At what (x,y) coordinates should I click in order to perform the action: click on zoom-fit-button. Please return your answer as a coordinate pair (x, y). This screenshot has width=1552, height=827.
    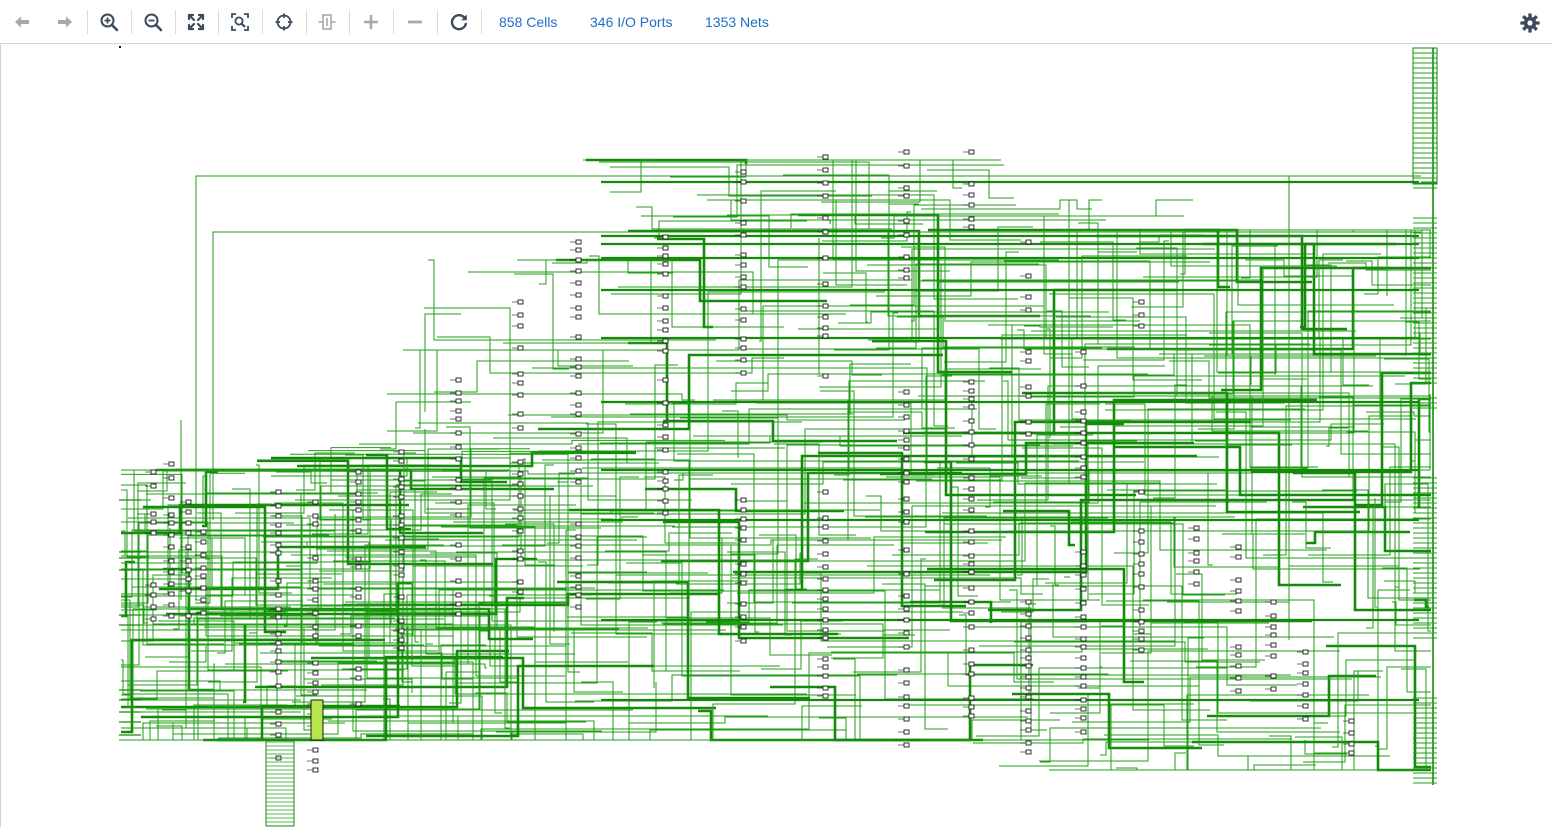
    Looking at the image, I should click on (196, 22).